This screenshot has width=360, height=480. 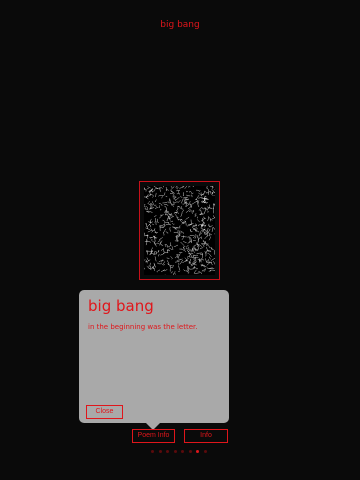 I want to click on close-button: Close, so click(x=104, y=412).